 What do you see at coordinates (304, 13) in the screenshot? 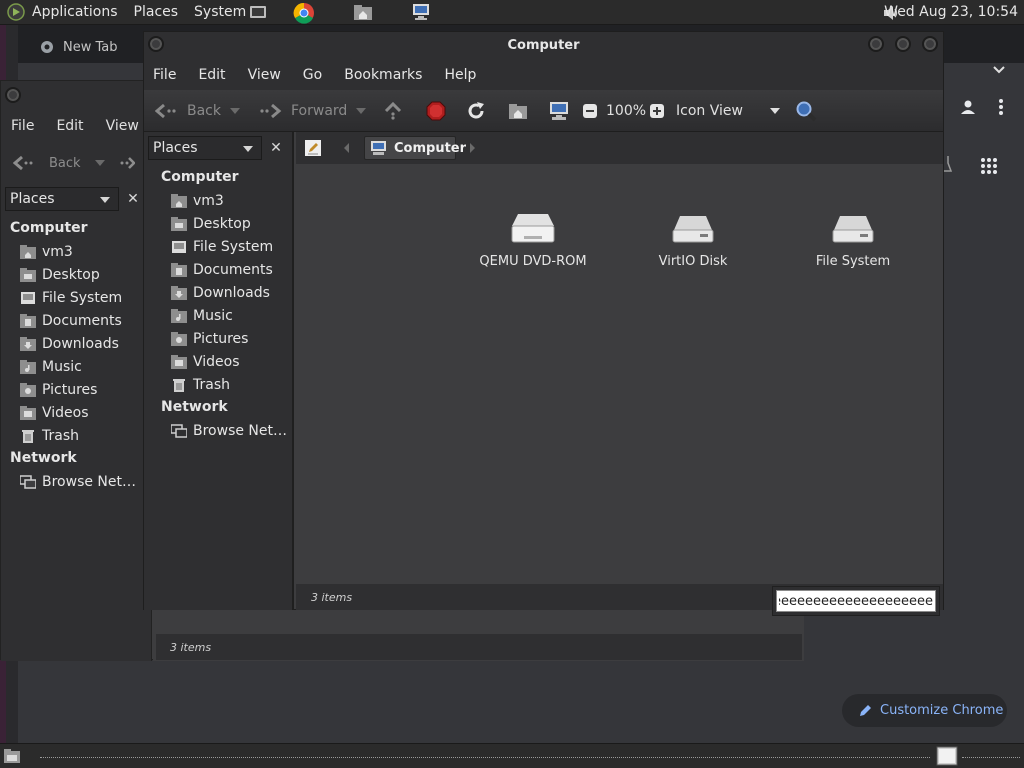
I see `chrome-launcher-icon` at bounding box center [304, 13].